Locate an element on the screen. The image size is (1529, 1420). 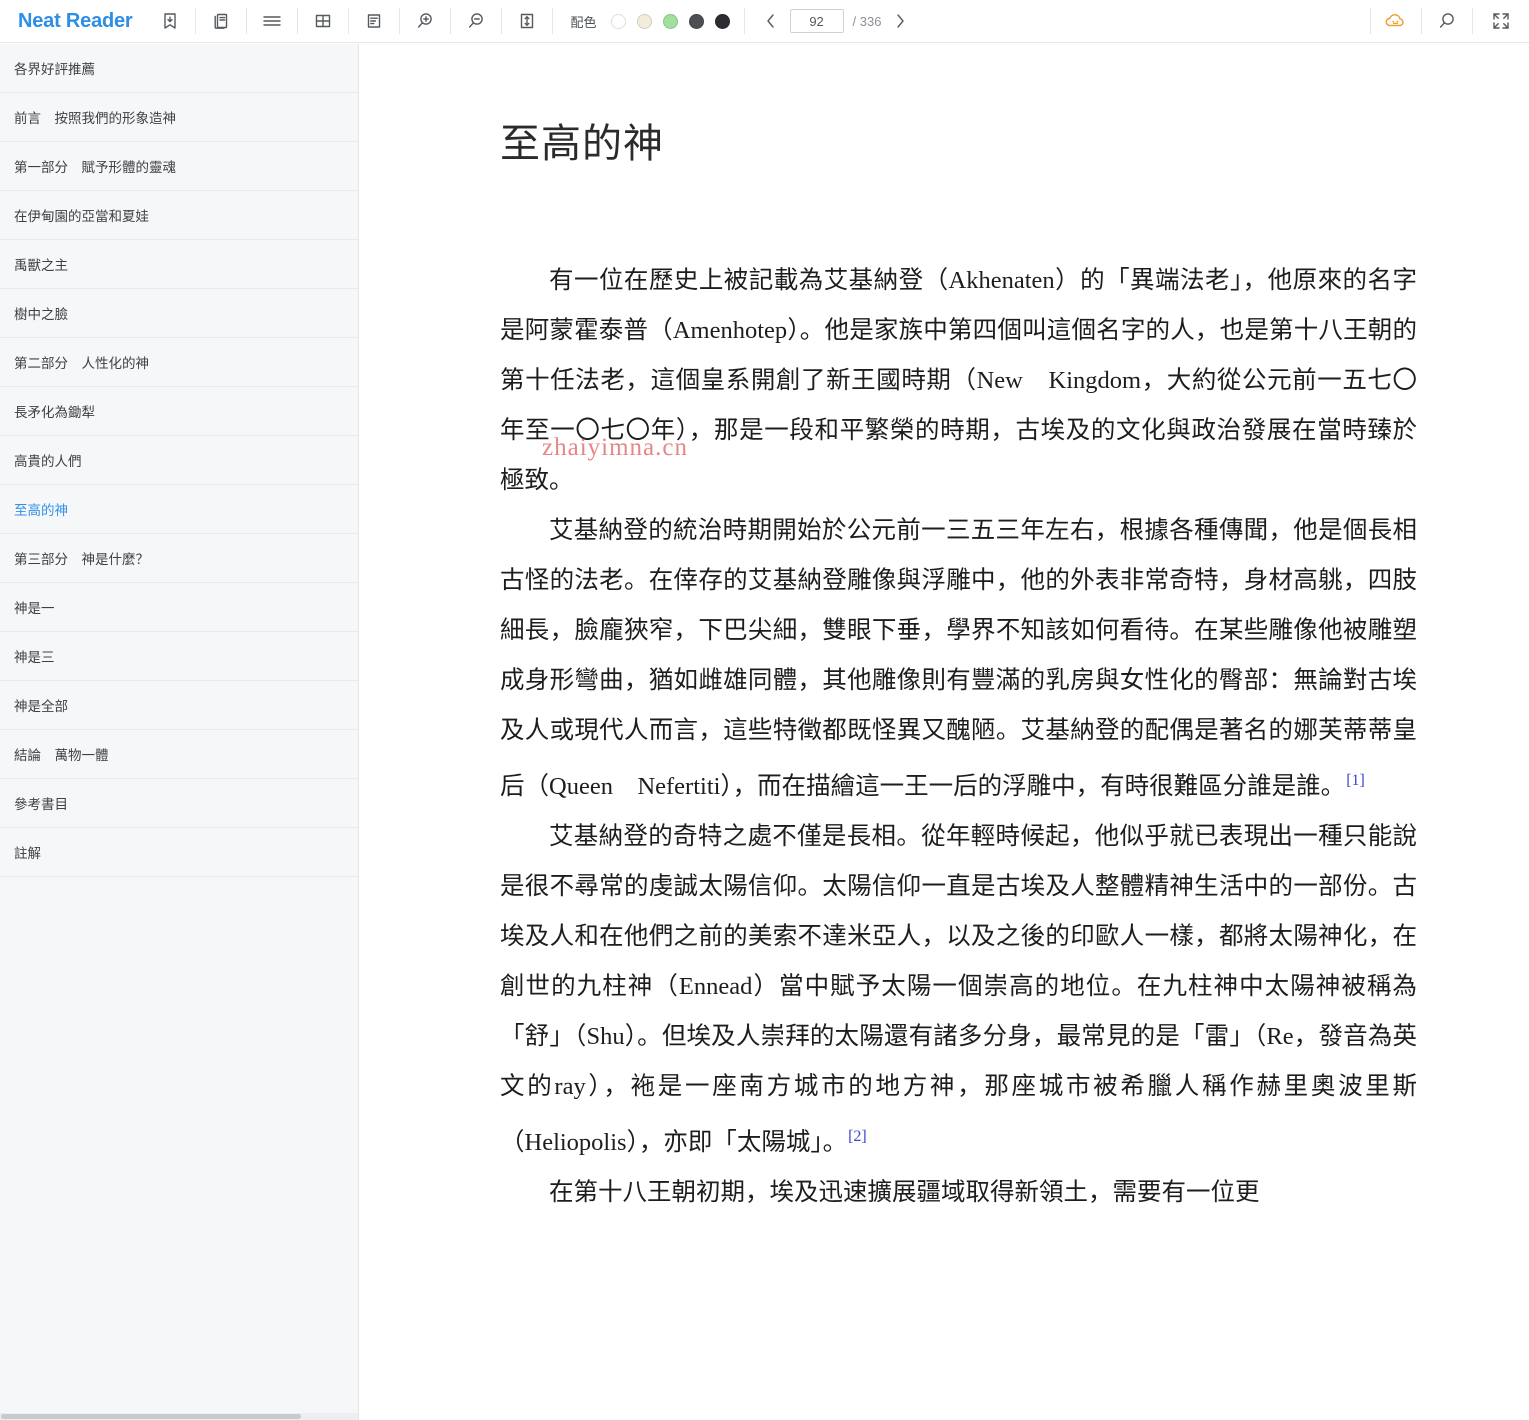
sidebar-item-8: 高貴的人們 is located at coordinates (179, 460).